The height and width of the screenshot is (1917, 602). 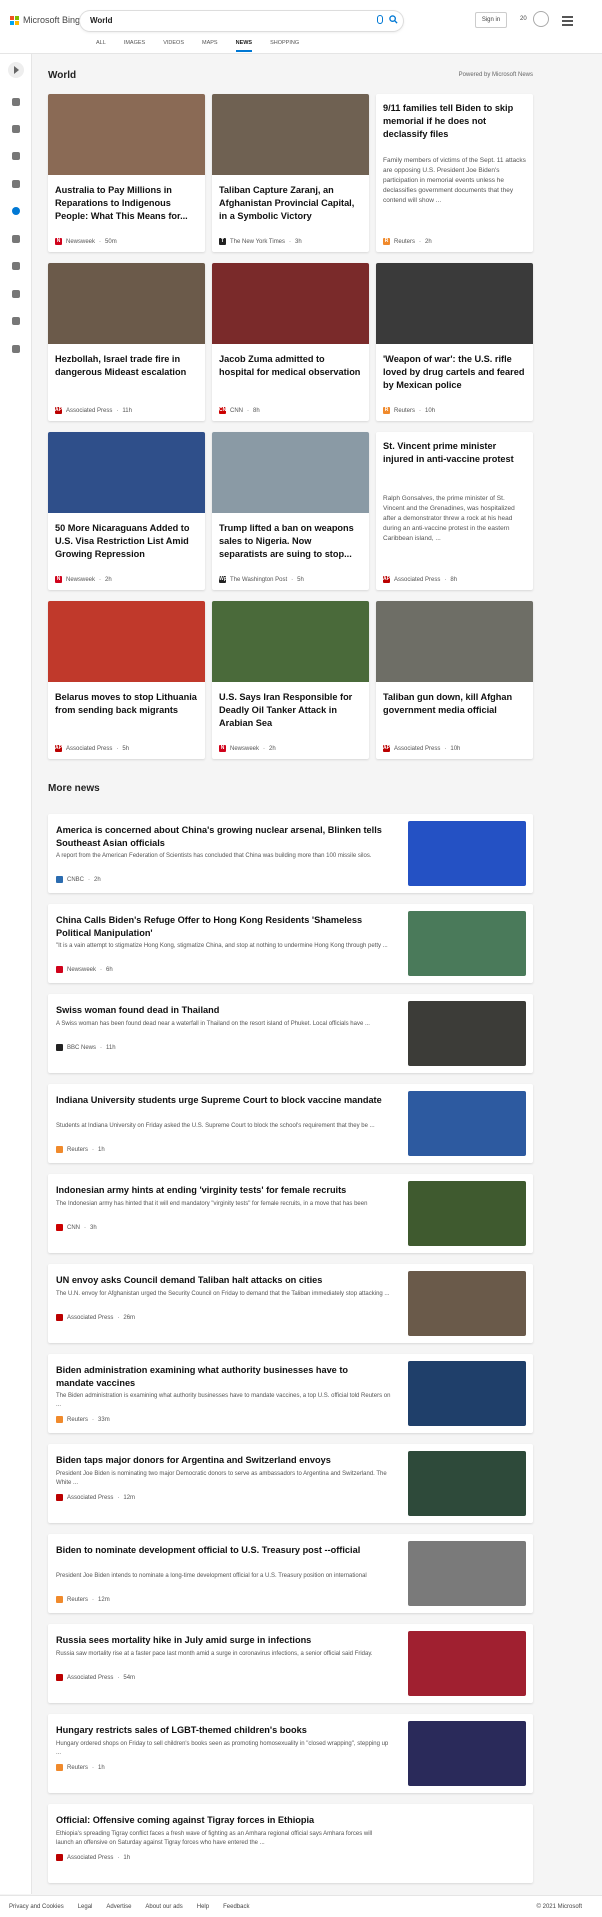 I want to click on footer-link-feedback: Feedback, so click(x=236, y=1907).